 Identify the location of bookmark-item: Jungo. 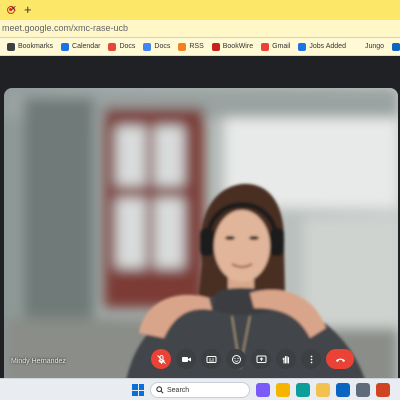
(369, 47).